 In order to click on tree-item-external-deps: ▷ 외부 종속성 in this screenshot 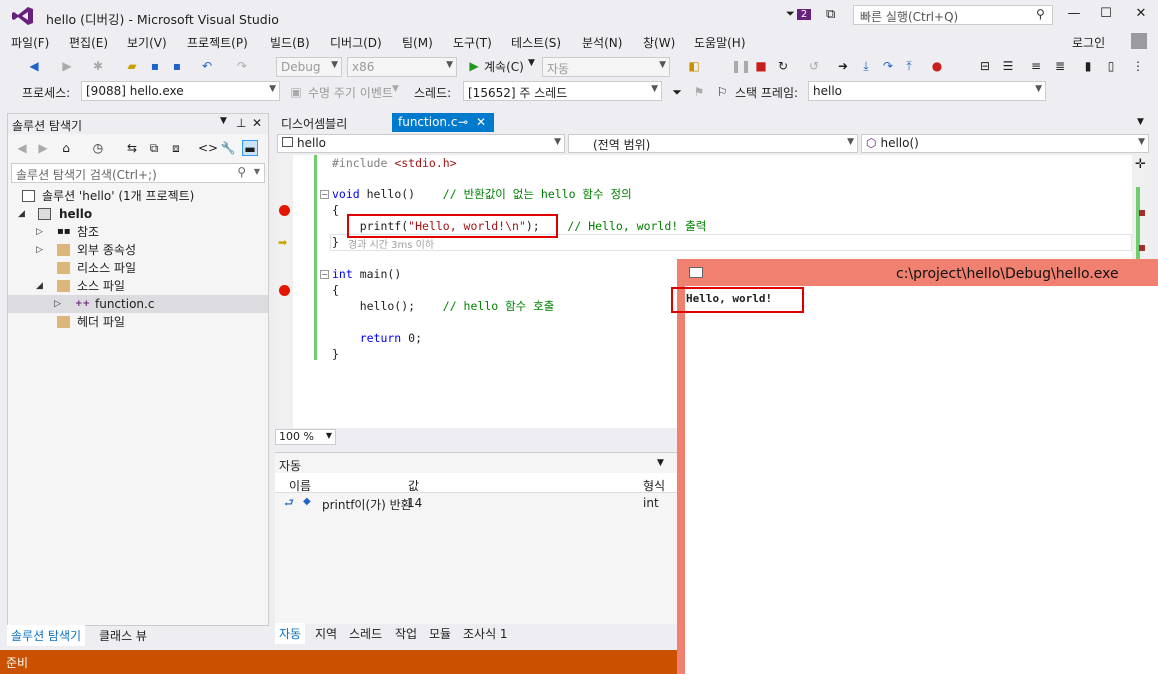, I will do `click(138, 250)`.